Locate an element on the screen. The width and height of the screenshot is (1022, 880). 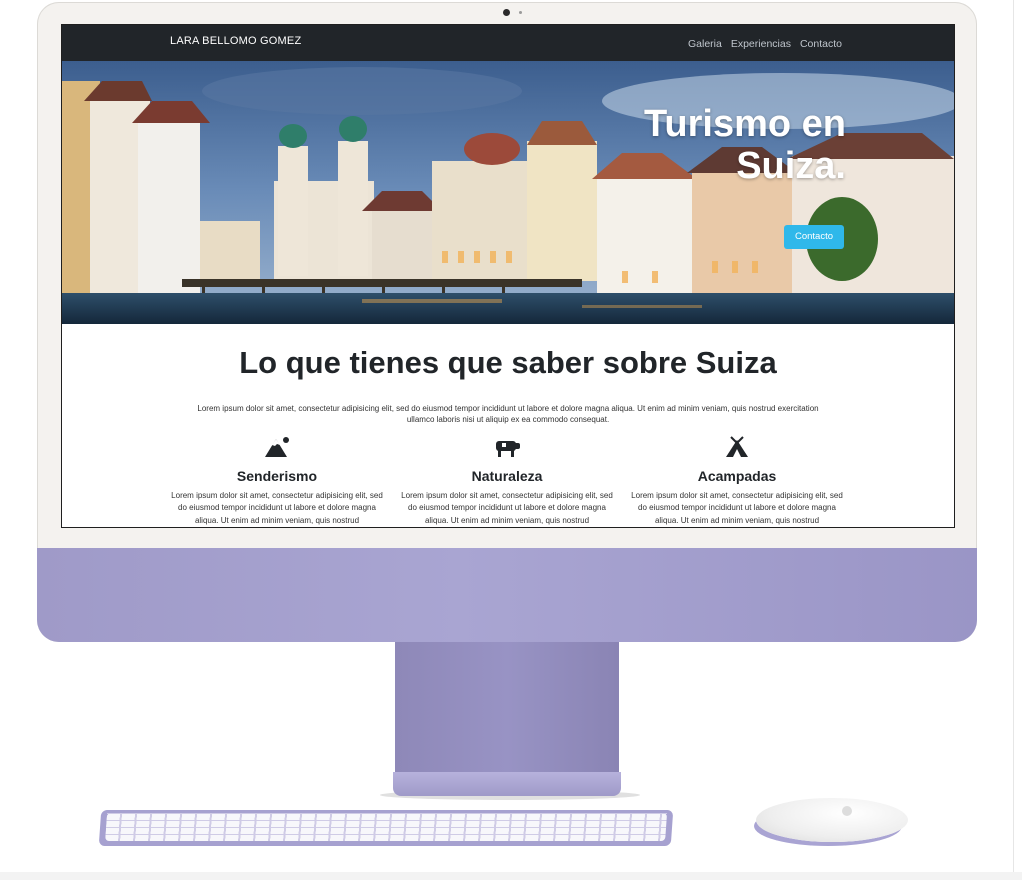
imac-chin is located at coordinates (507, 595).